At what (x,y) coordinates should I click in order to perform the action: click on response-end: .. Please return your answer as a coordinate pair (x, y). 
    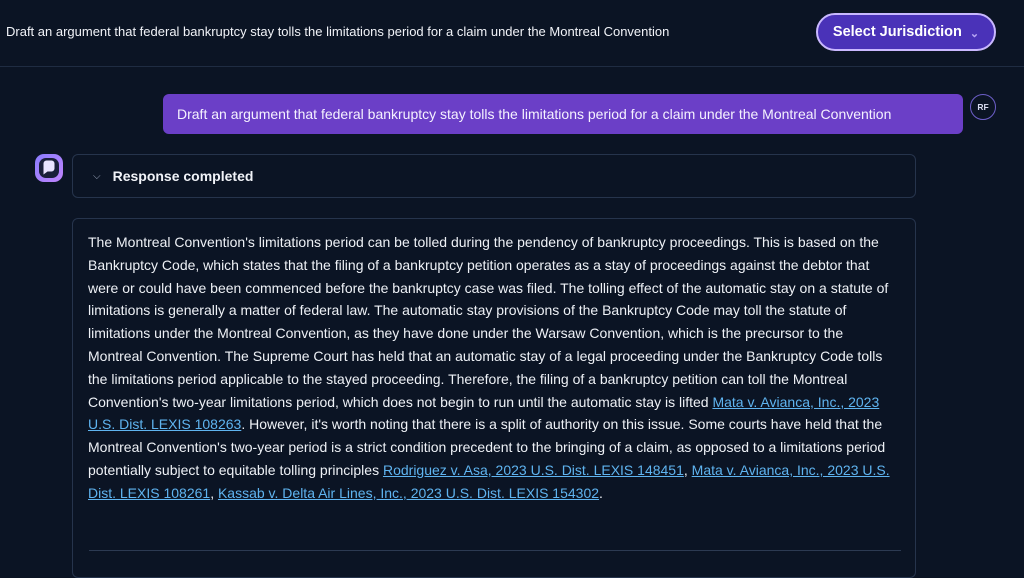
    Looking at the image, I should click on (601, 492).